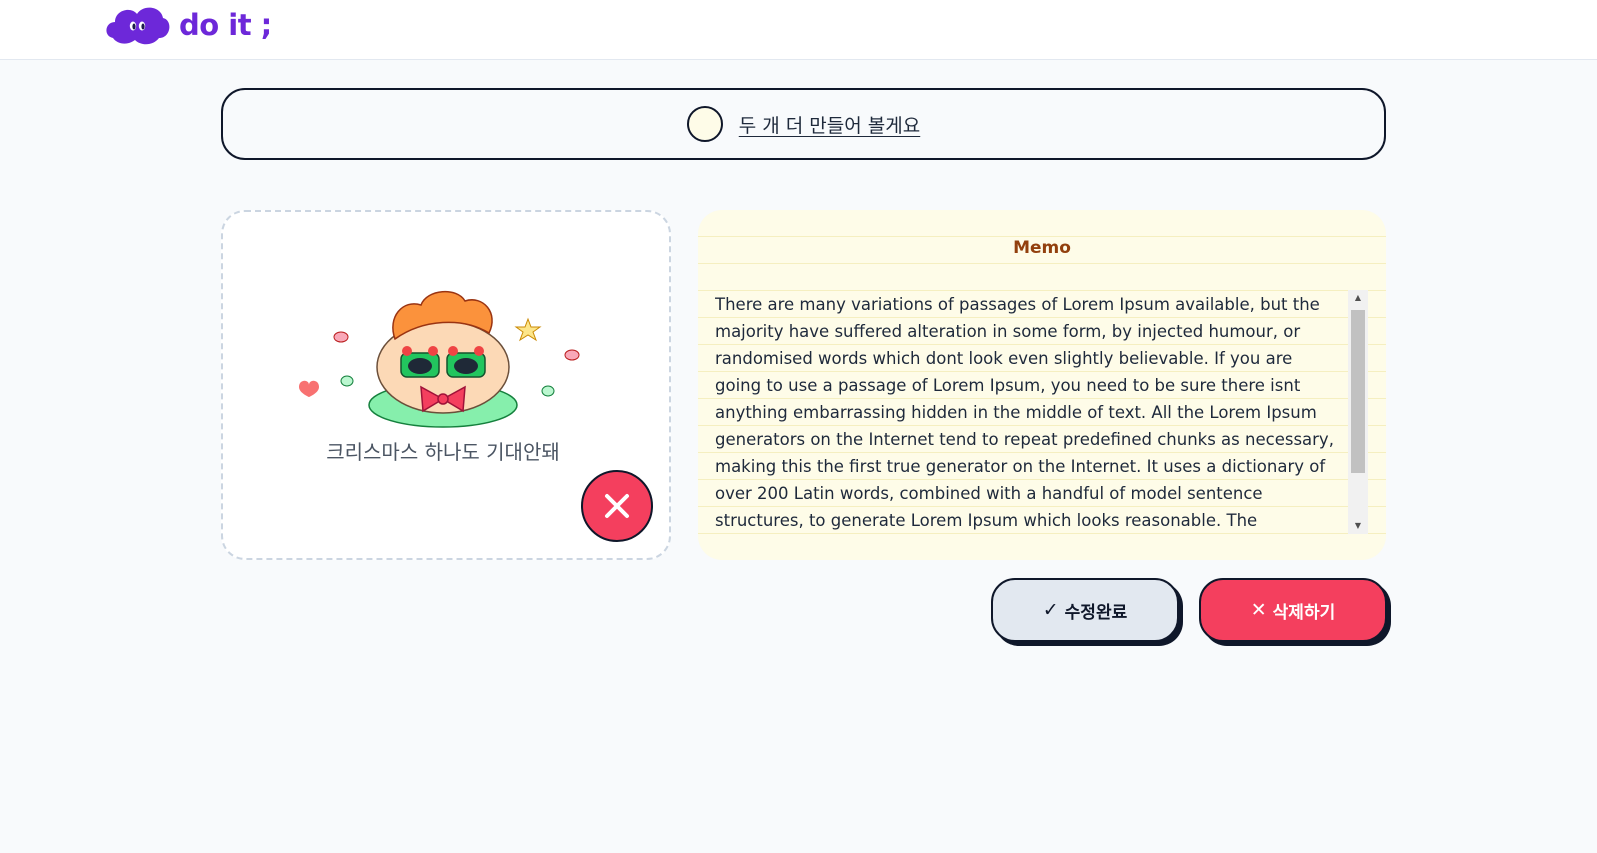 This screenshot has height=853, width=1597. I want to click on remove-image-button, so click(617, 506).